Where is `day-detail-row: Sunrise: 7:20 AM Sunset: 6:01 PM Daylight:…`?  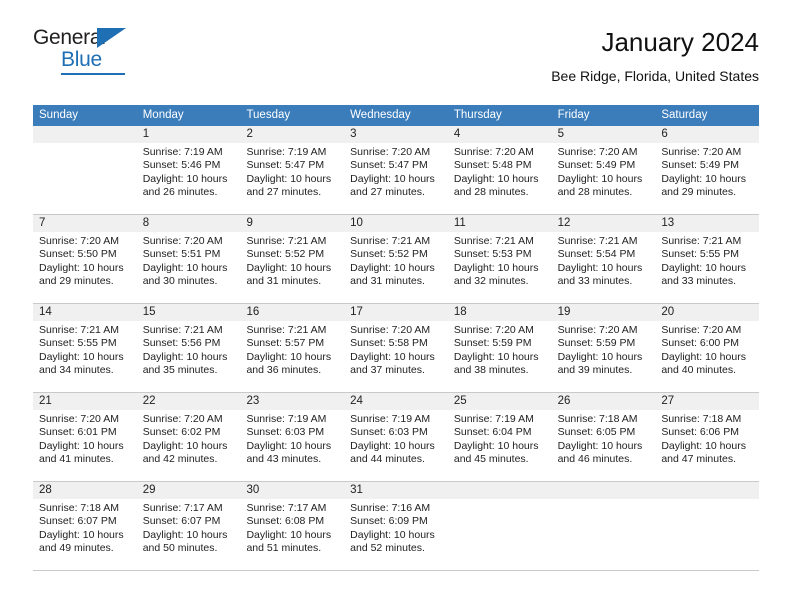 day-detail-row: Sunrise: 7:20 AM Sunset: 6:01 PM Daylight:… is located at coordinates (396, 445).